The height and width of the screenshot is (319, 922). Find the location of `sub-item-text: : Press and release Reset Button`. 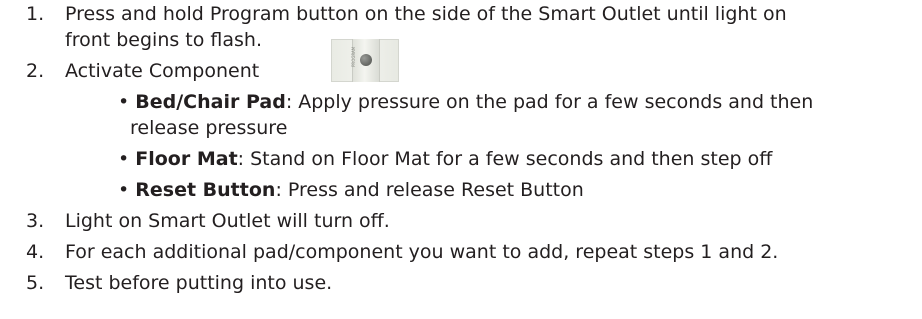

sub-item-text: : Press and release Reset Button is located at coordinates (429, 190).